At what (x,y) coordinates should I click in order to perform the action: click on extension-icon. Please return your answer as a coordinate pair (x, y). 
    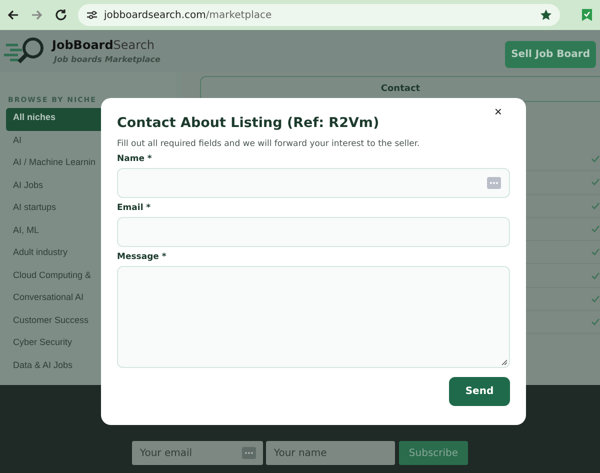
    Looking at the image, I should click on (587, 15).